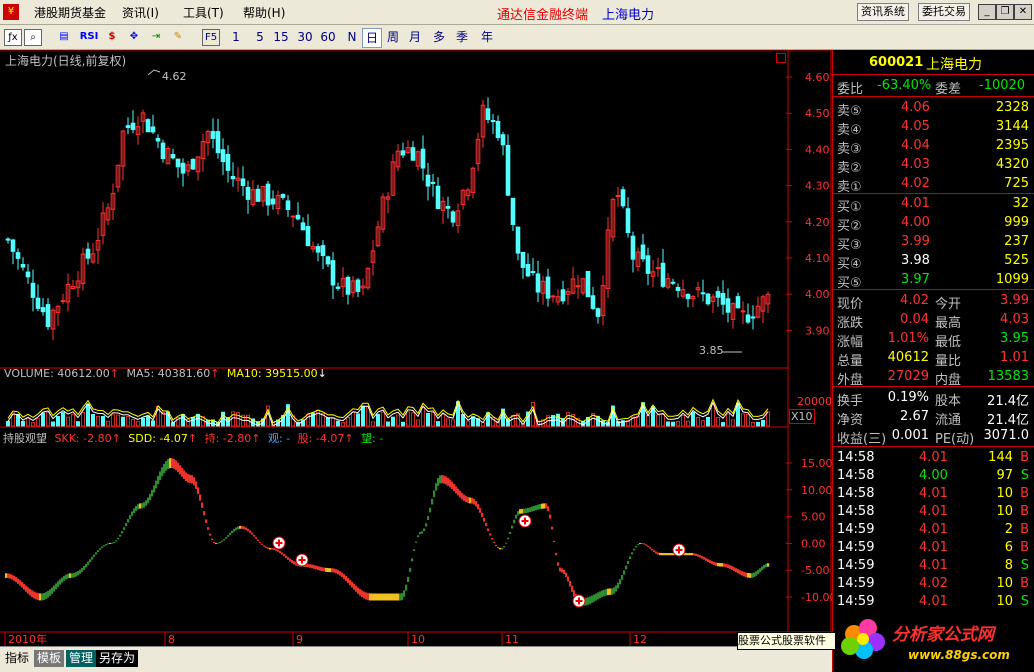 This screenshot has width=1034, height=672. What do you see at coordinates (158, 438) in the screenshot?
I see `indicator-sdd: SDD: -4.07` at bounding box center [158, 438].